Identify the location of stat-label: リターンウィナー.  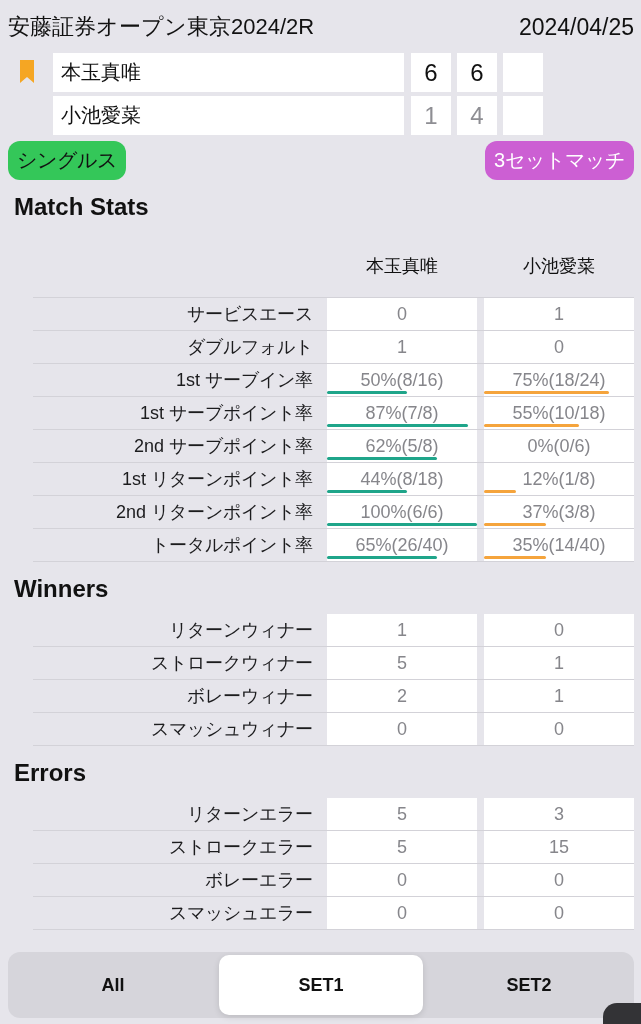
(241, 630).